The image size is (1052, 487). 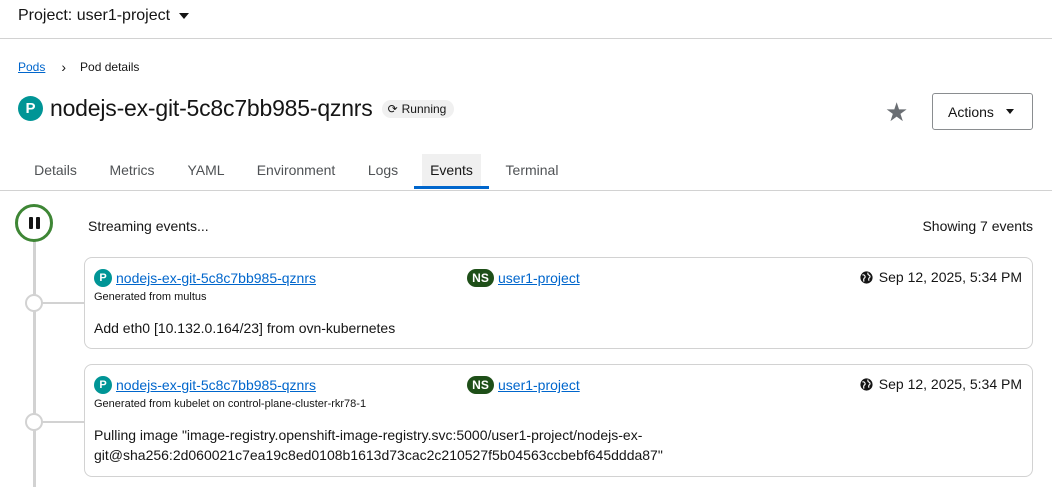 I want to click on project-bar: Project: user1-project, so click(x=526, y=19).